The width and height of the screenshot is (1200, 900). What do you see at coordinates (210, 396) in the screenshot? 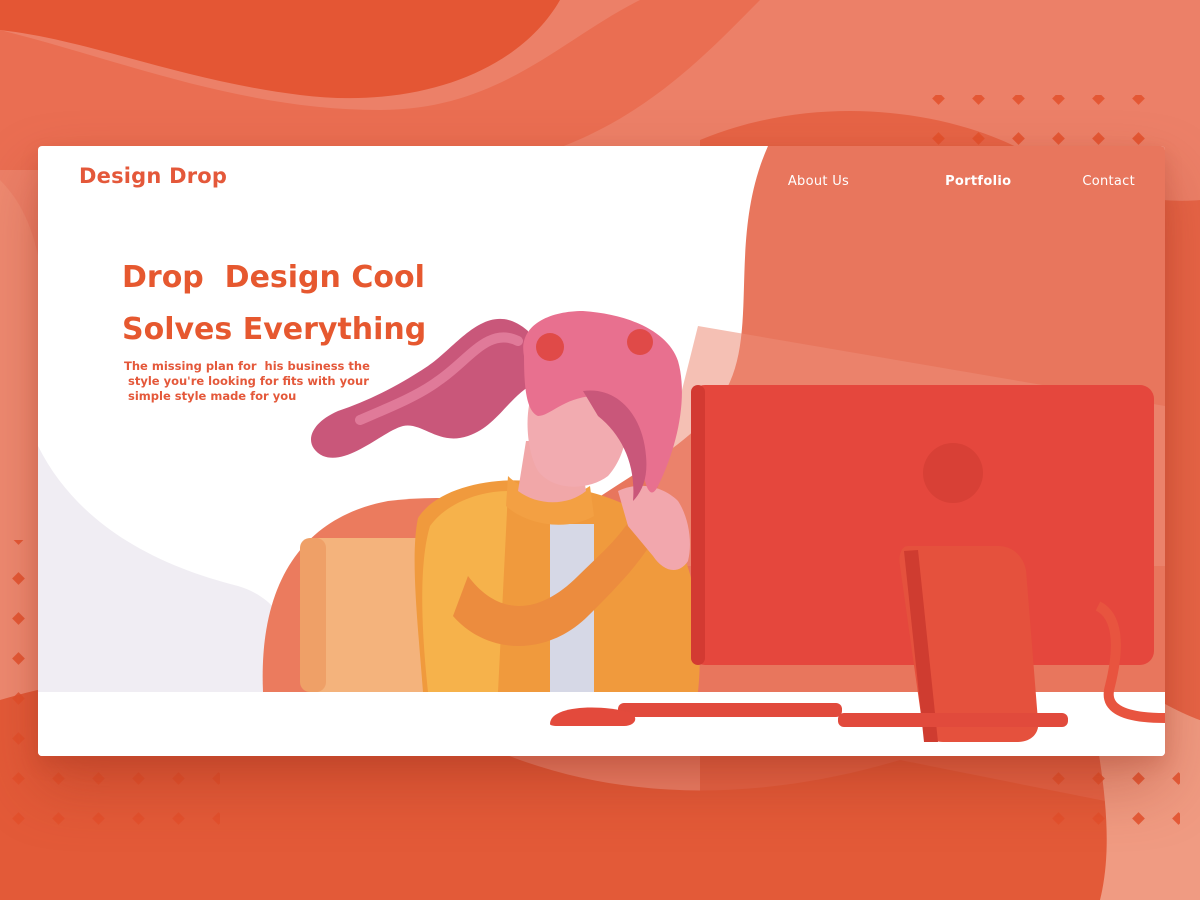
I see `hero-subtitle-line-3: simple style made for you` at bounding box center [210, 396].